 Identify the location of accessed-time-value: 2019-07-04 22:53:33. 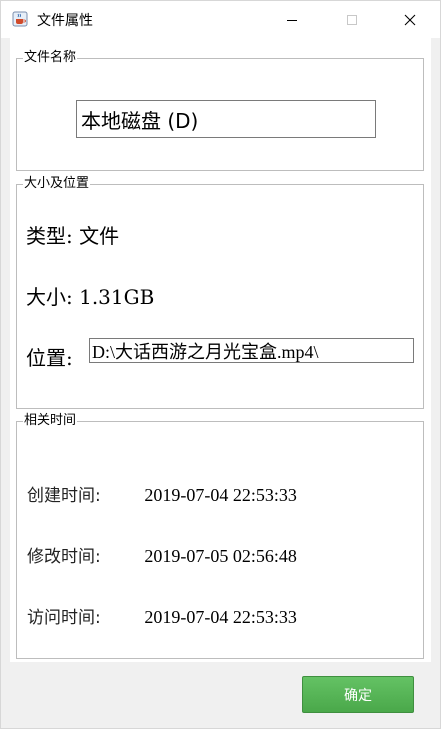
(220, 617).